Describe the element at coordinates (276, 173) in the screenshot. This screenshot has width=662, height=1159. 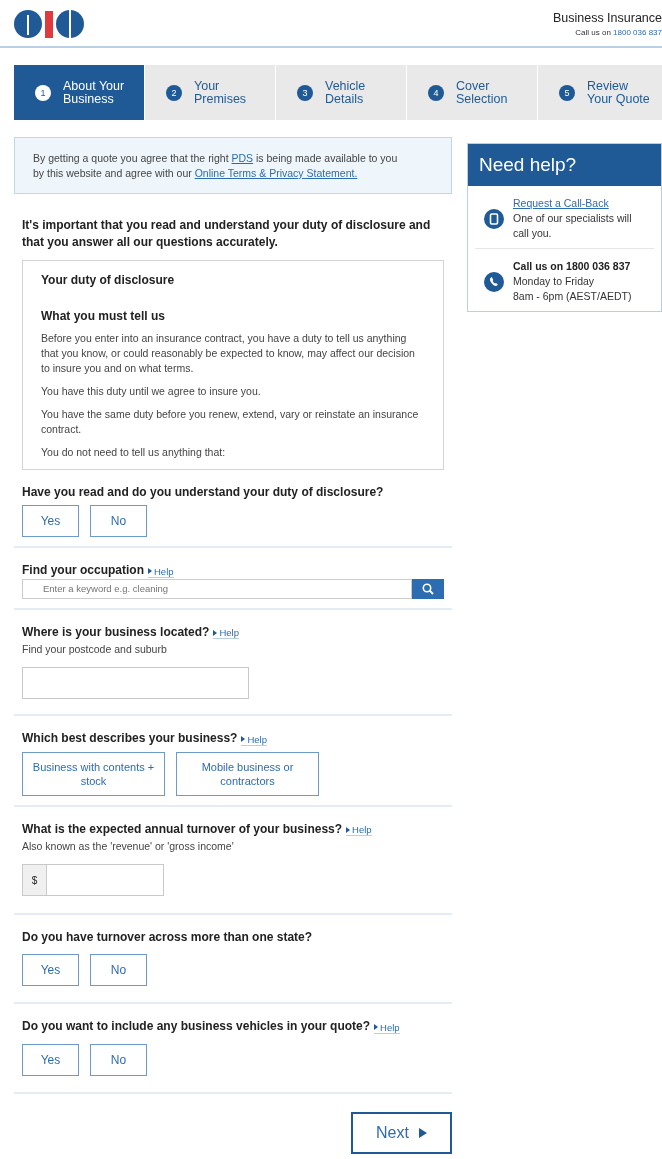
I see `notice-link: Online Terms & Privacy Statement.` at that location.